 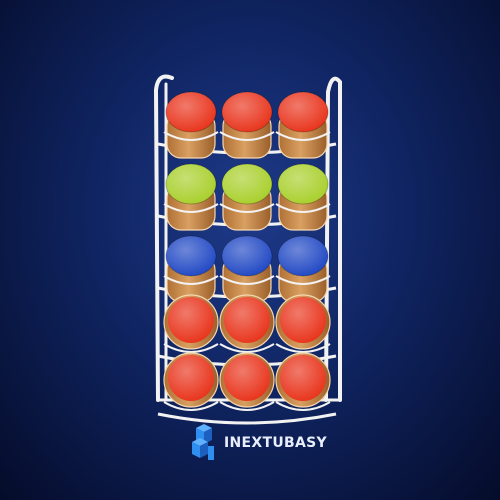 I want to click on blue-cubes-logo-icon, so click(x=203, y=442).